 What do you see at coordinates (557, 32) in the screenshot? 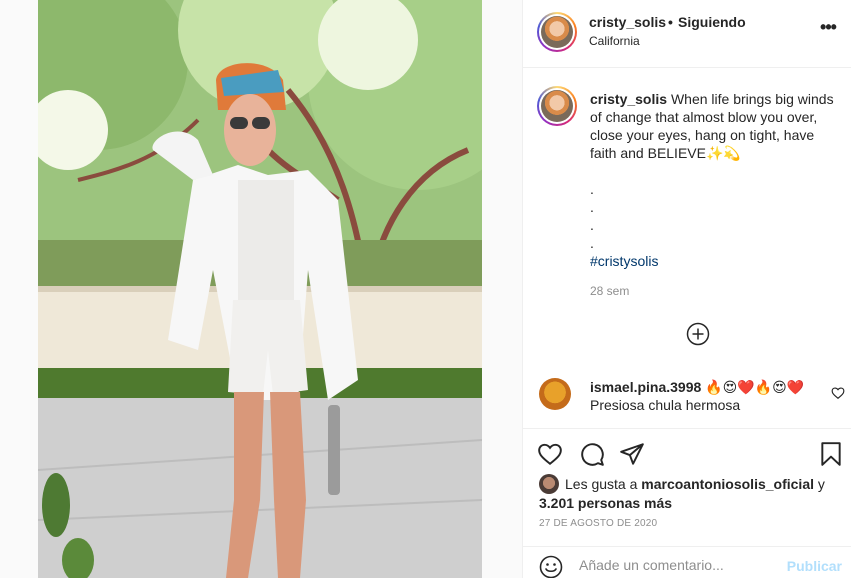
I see `author-avatar` at bounding box center [557, 32].